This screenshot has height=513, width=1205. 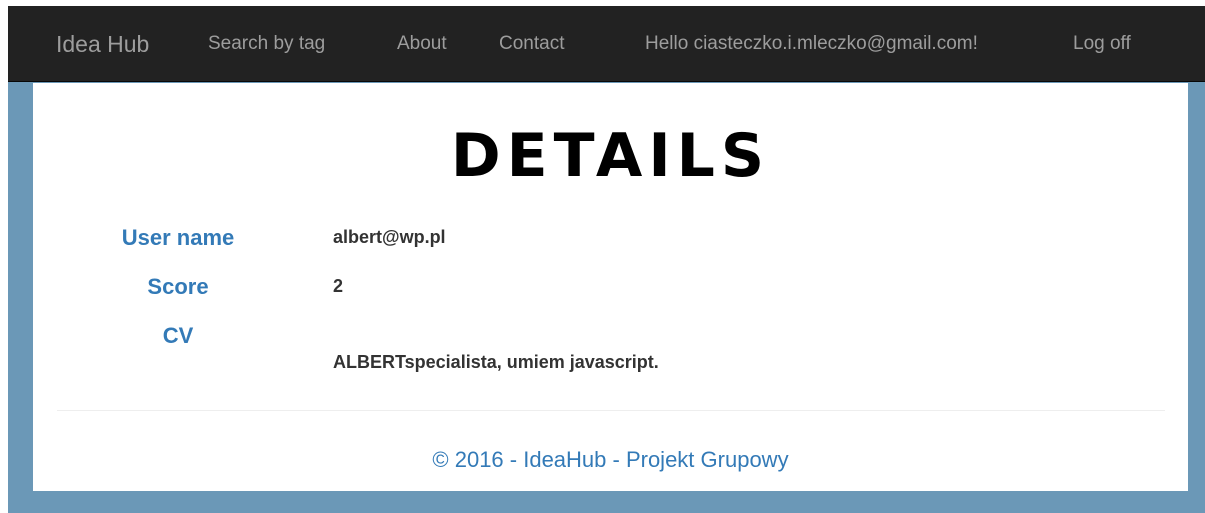 I want to click on cv-label: CV, so click(x=178, y=335).